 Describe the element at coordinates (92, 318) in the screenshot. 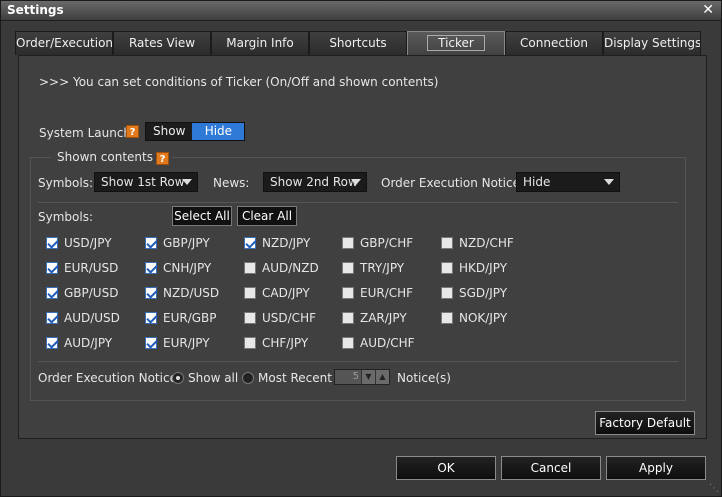

I see `symbol-label: AUD/USD` at that location.